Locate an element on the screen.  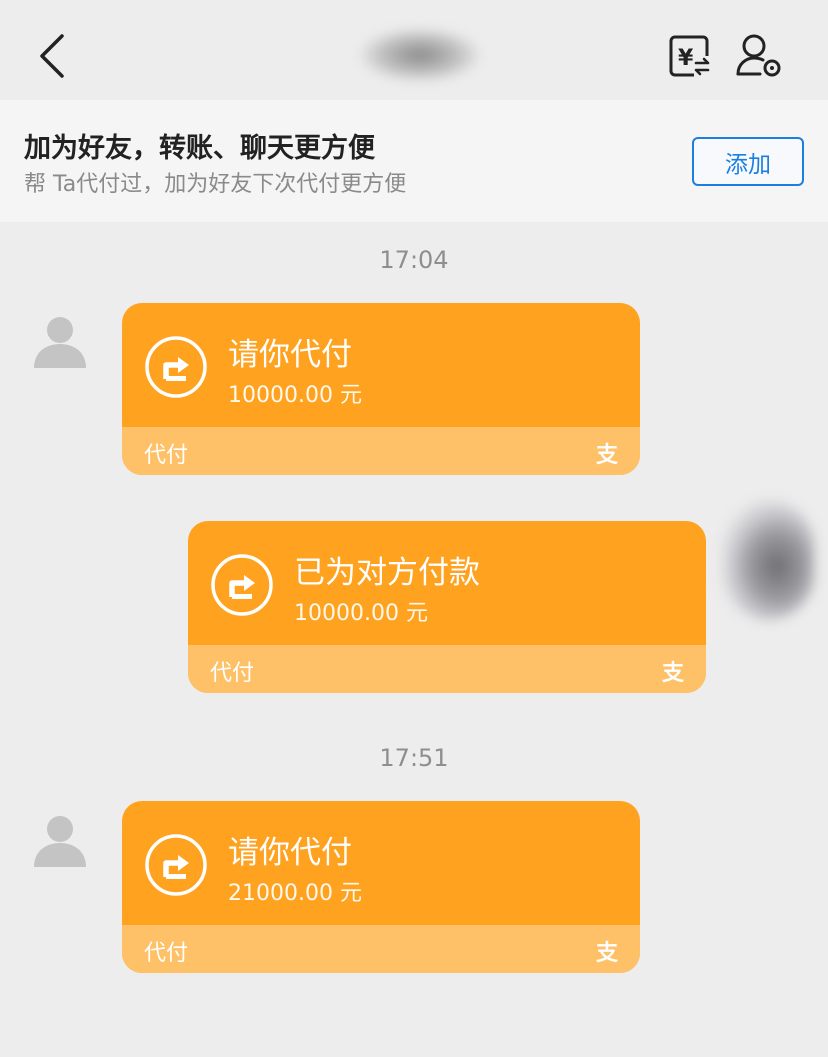
banner-title: 加为好友，转账、聊天更方便 is located at coordinates (199, 148).